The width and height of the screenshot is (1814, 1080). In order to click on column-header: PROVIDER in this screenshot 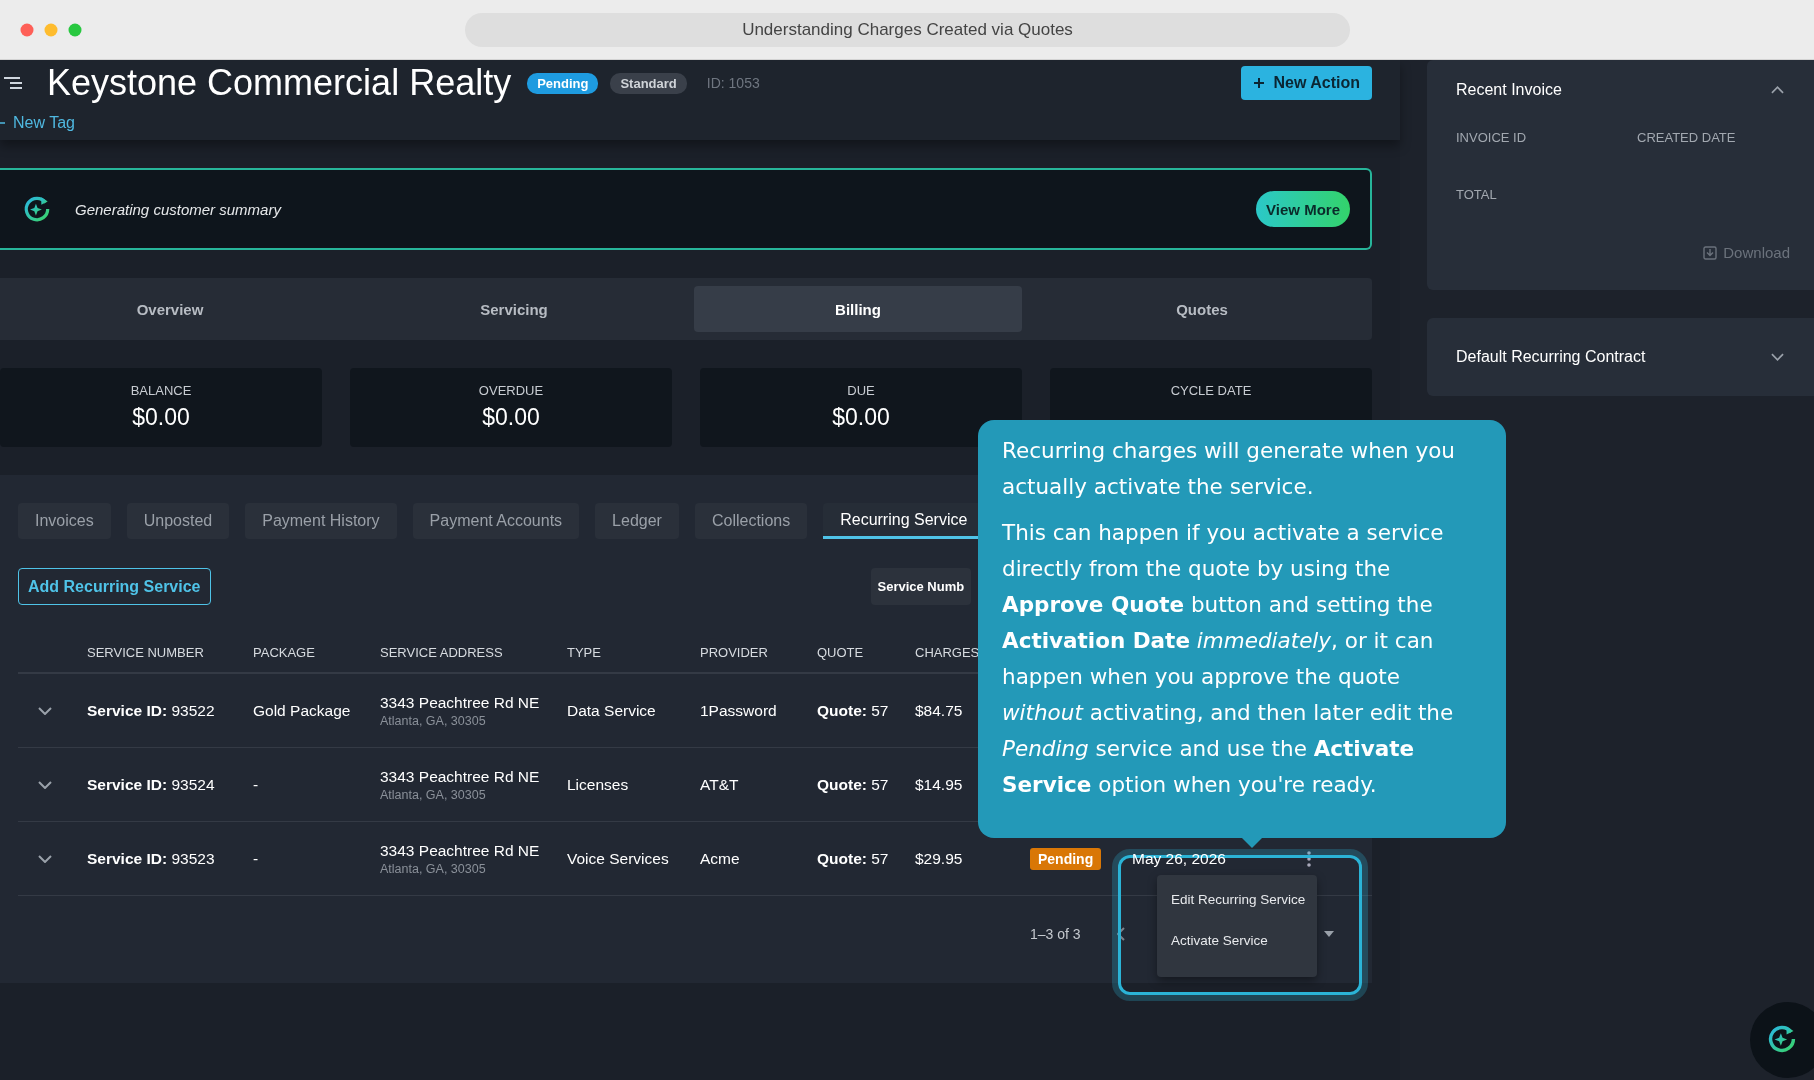, I will do `click(734, 652)`.